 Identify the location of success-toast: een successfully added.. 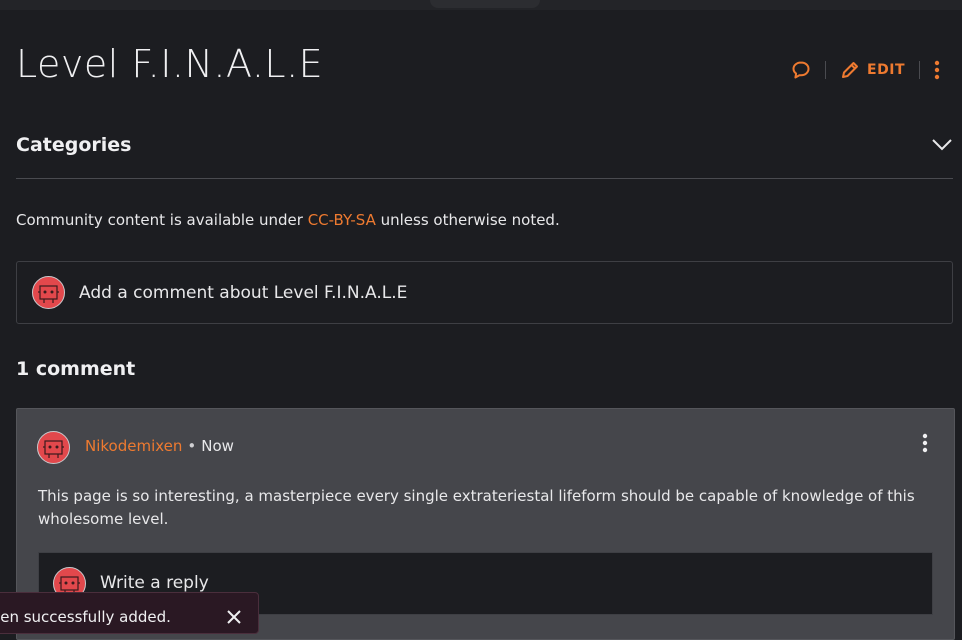
(129, 613).